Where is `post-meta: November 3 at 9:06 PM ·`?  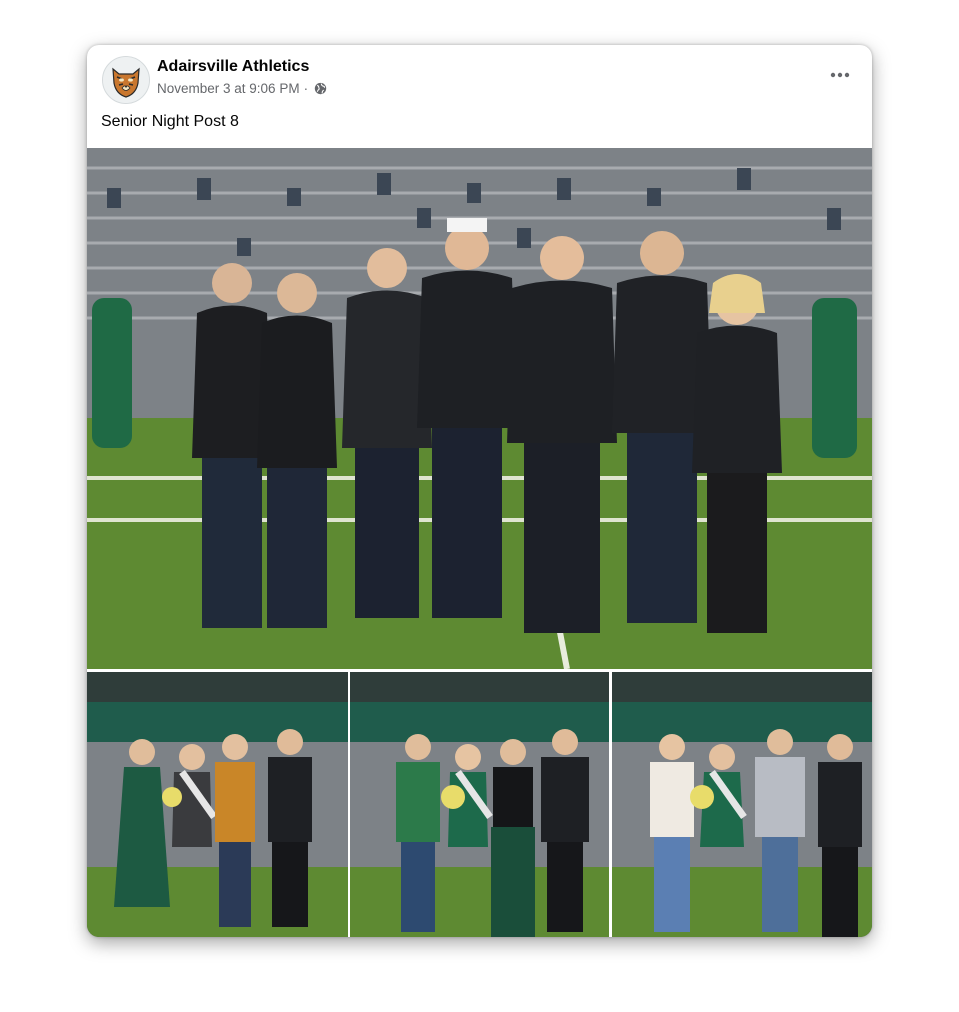
post-meta: November 3 at 9:06 PM · is located at coordinates (242, 88).